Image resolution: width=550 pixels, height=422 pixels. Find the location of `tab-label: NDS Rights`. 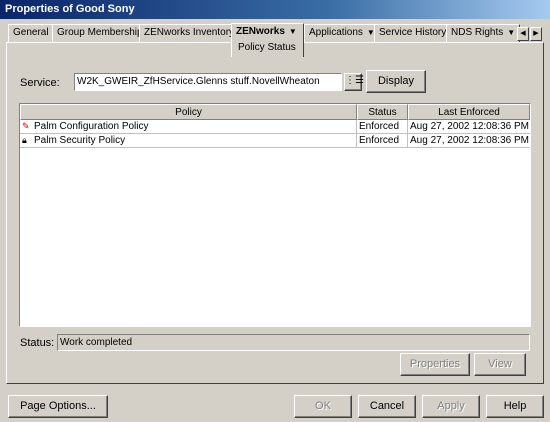

tab-label: NDS Rights is located at coordinates (477, 32).